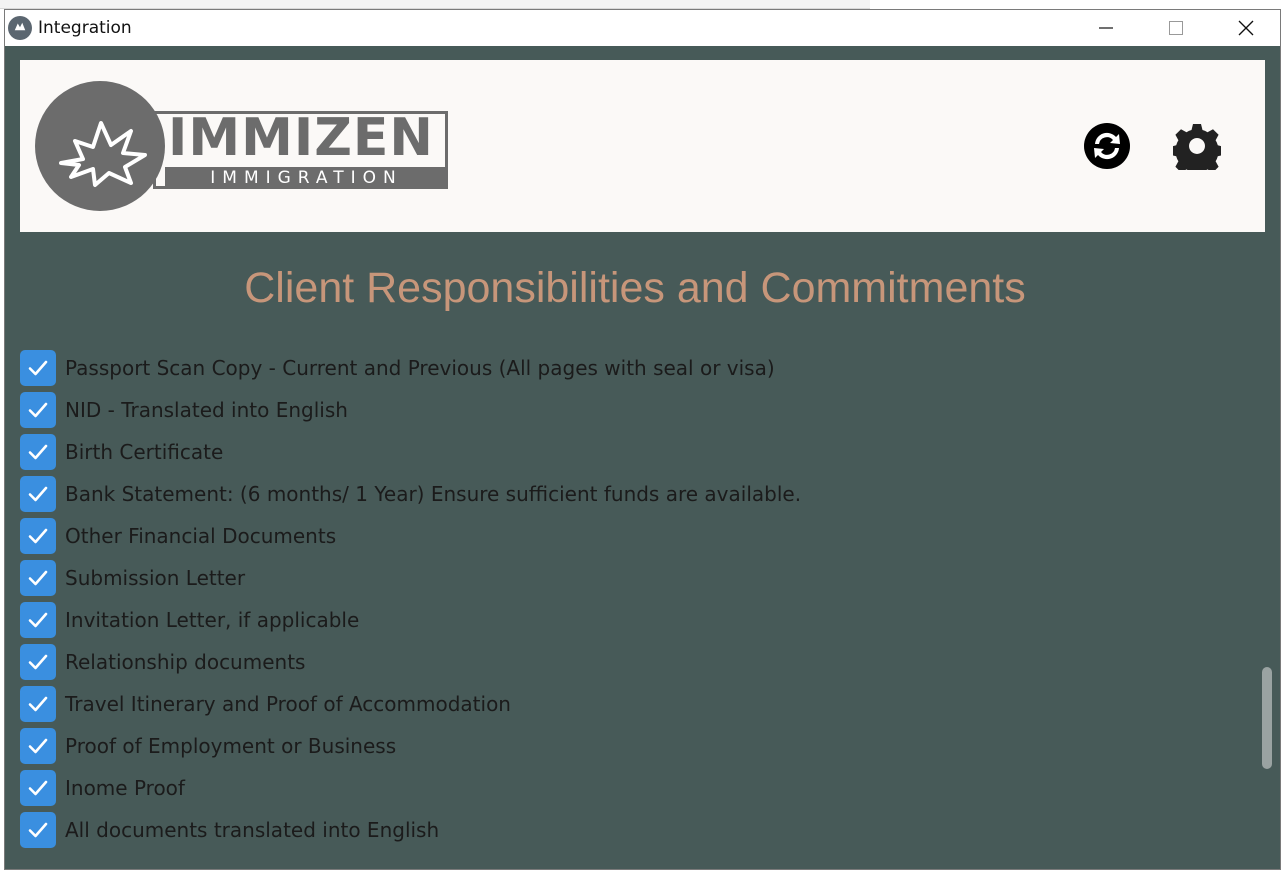  What do you see at coordinates (144, 452) in the screenshot?
I see `checklist-item-label: Birth Certificate` at bounding box center [144, 452].